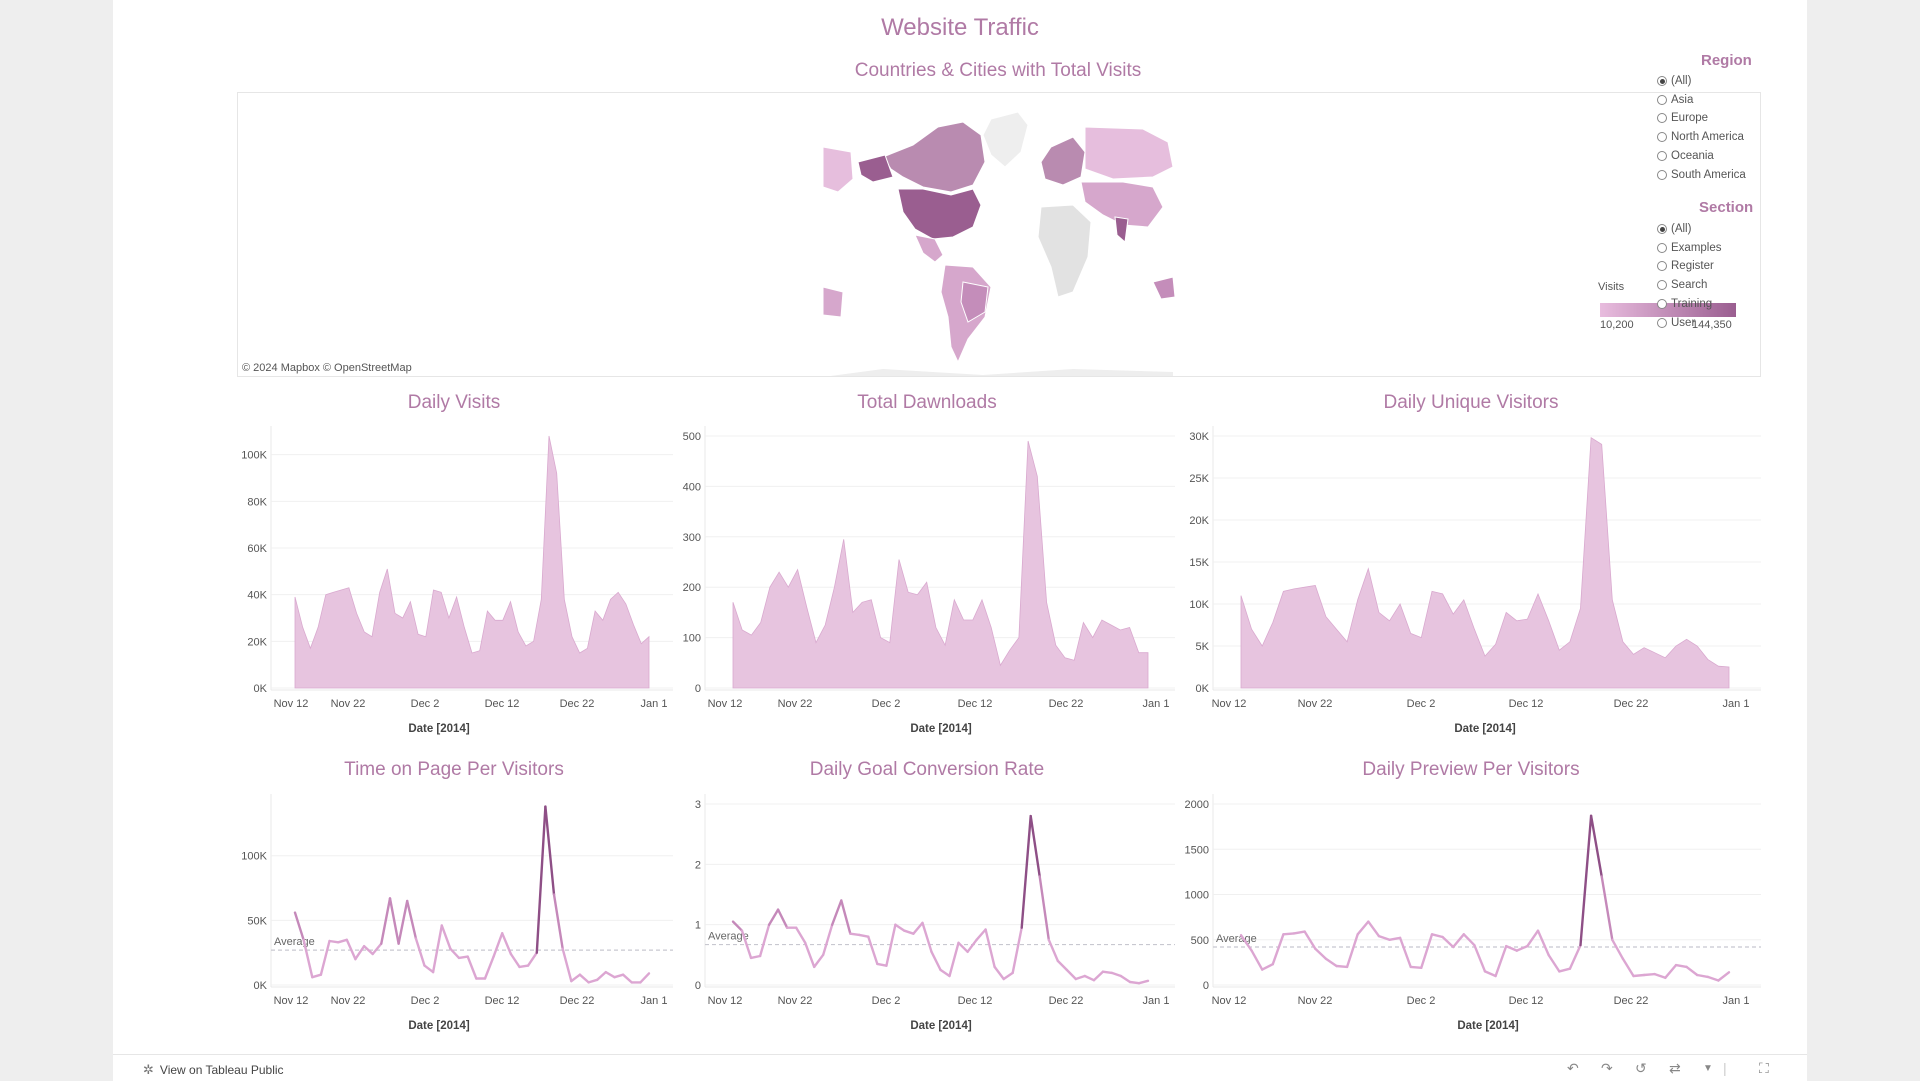 The width and height of the screenshot is (1920, 1081). What do you see at coordinates (1197, 896) in the screenshot?
I see `y-tick-label: 1000` at bounding box center [1197, 896].